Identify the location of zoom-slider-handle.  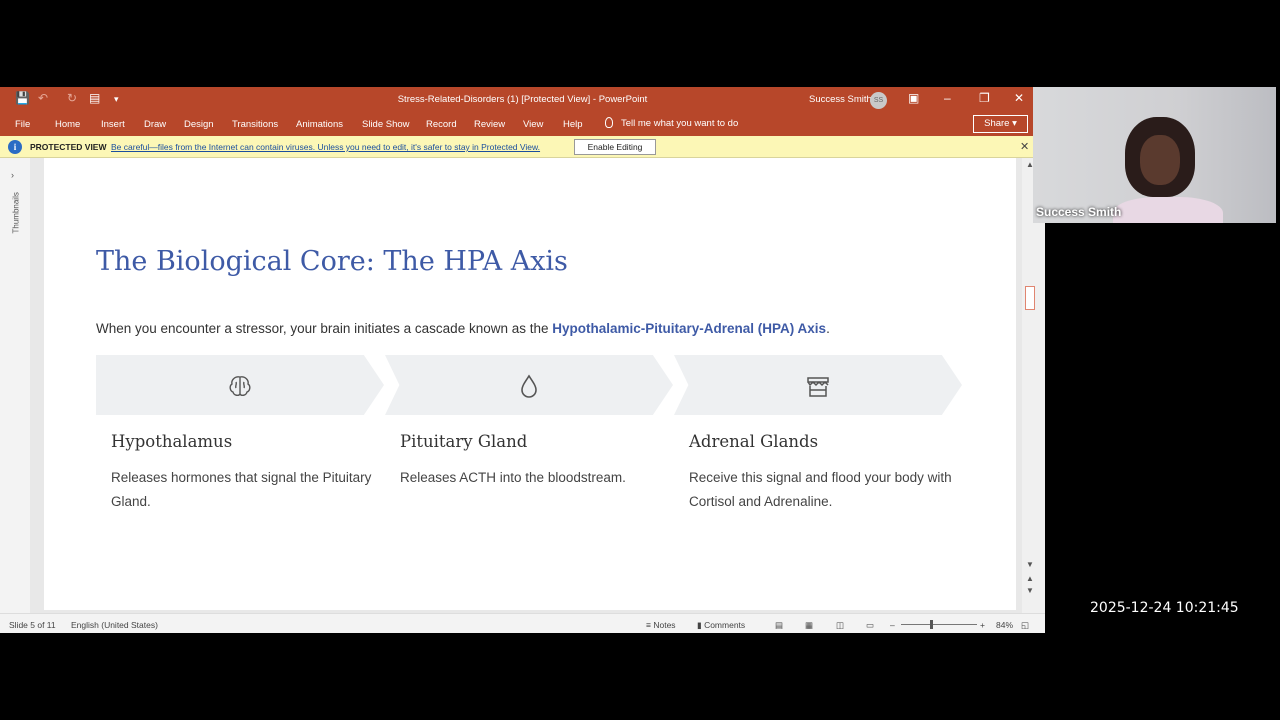
(931, 624).